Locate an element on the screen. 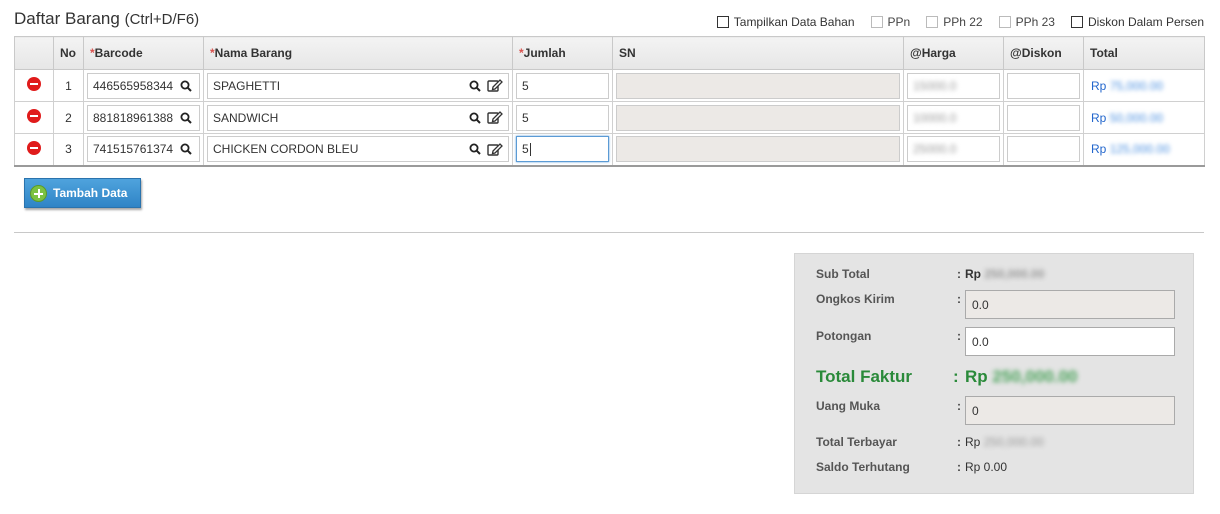 This screenshot has width=1220, height=514. ongkos-kirim-value: 0.0 is located at coordinates (980, 304).